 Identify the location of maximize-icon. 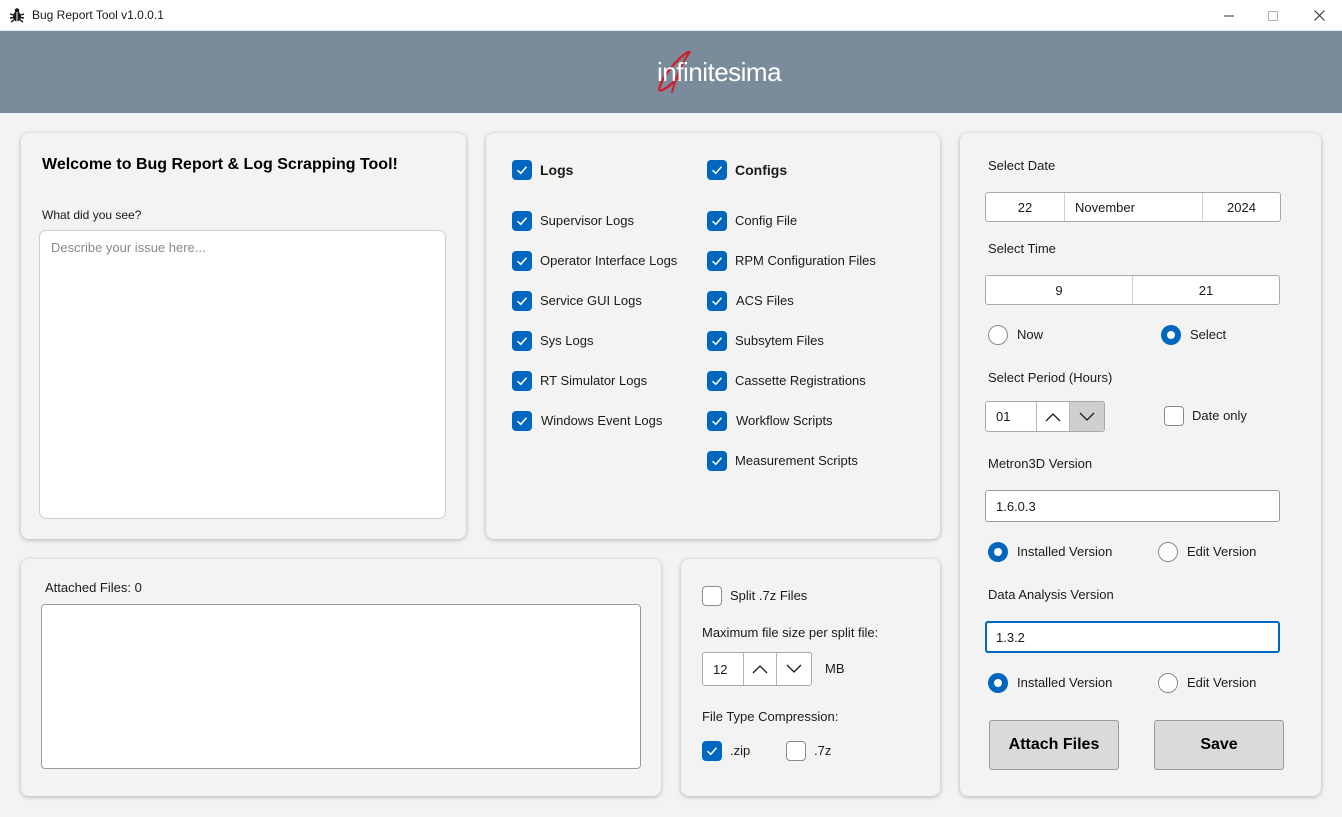
(1273, 15).